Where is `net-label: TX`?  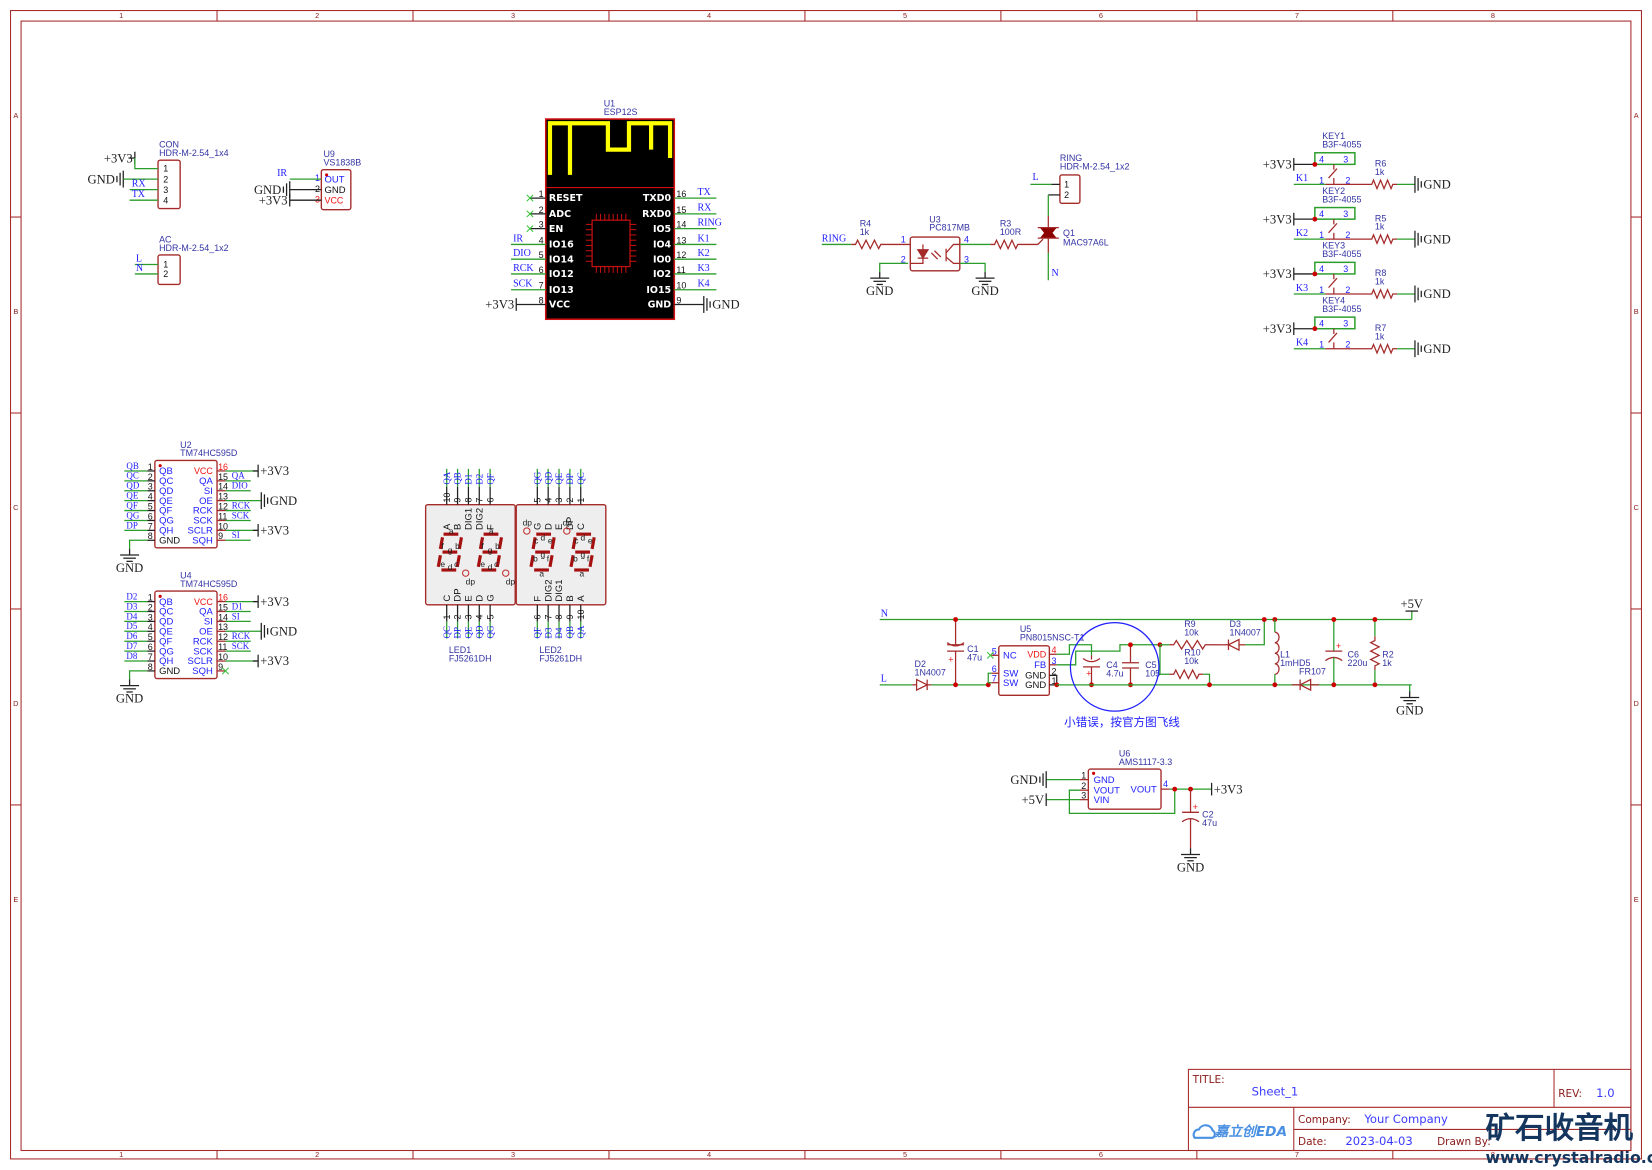
net-label: TX is located at coordinates (704, 192).